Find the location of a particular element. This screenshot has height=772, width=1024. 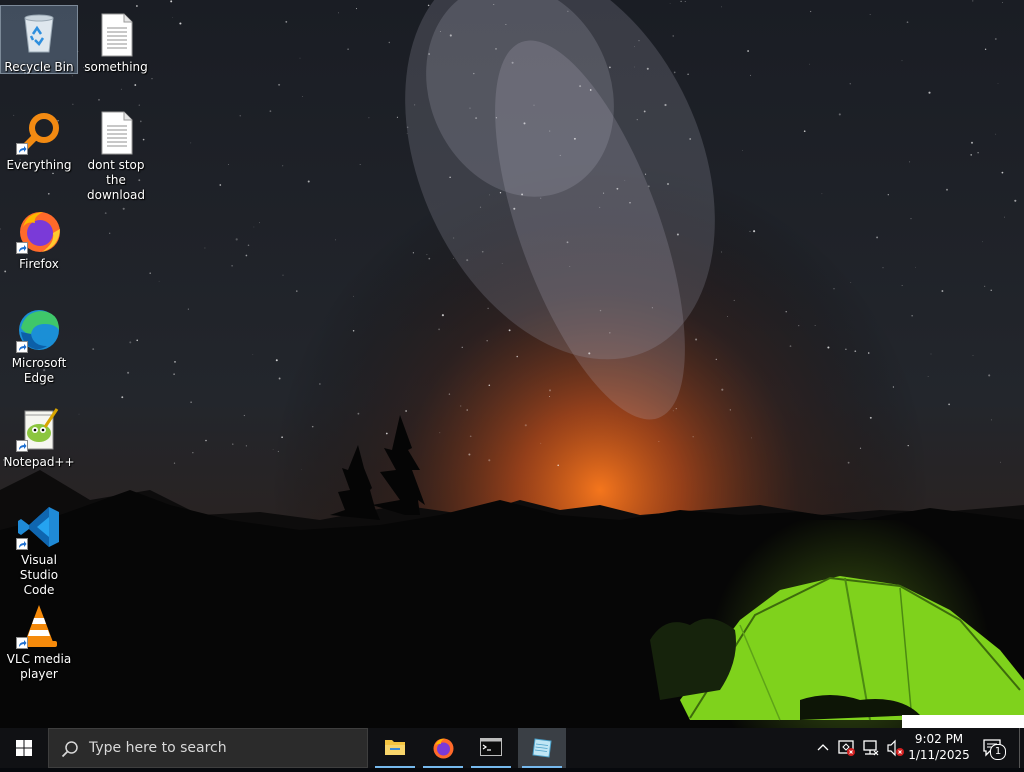

network-disconnected-icon is located at coordinates (871, 748).